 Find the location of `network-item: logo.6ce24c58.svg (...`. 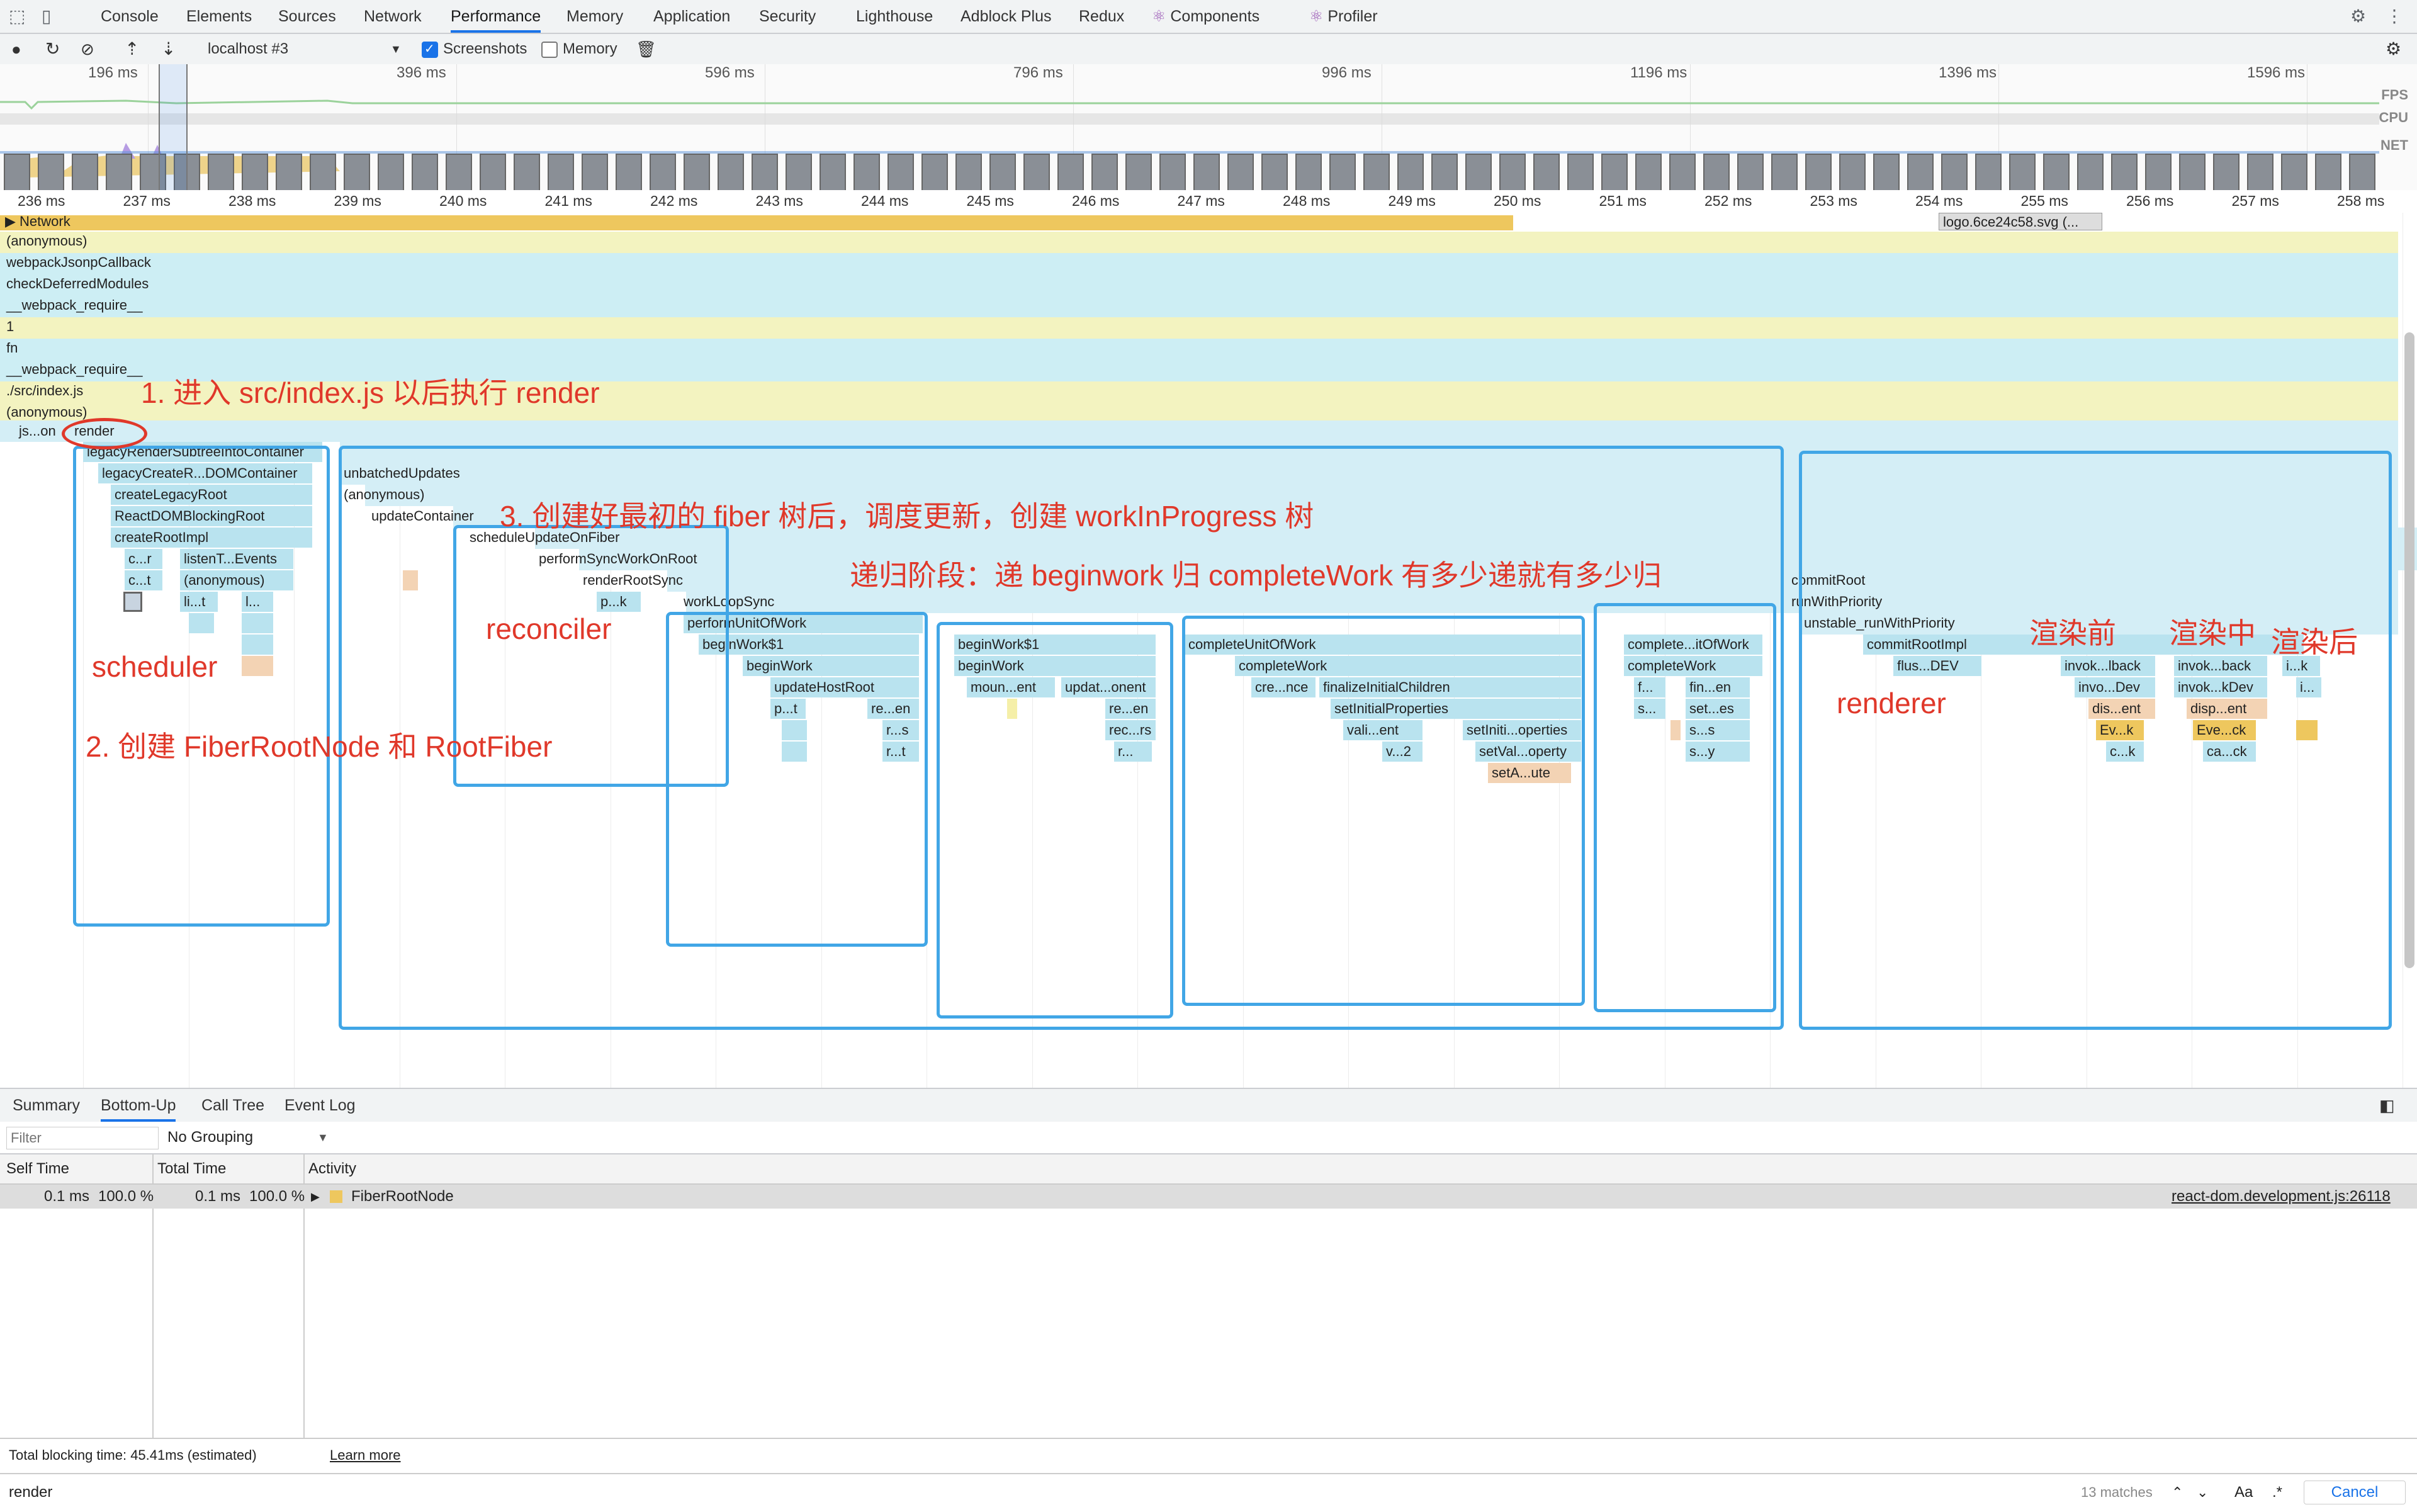

network-item: logo.6ce24c58.svg (... is located at coordinates (2020, 221).